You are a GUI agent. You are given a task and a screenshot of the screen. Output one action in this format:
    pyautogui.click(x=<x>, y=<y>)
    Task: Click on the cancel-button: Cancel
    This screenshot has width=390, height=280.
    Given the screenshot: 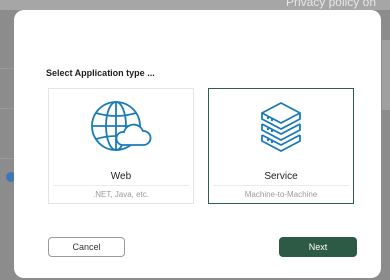 What is the action you would take?
    pyautogui.click(x=86, y=247)
    